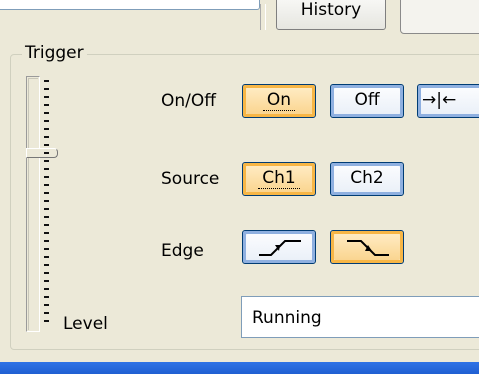 The image size is (479, 374). I want to click on falling-edge-button, so click(367, 247).